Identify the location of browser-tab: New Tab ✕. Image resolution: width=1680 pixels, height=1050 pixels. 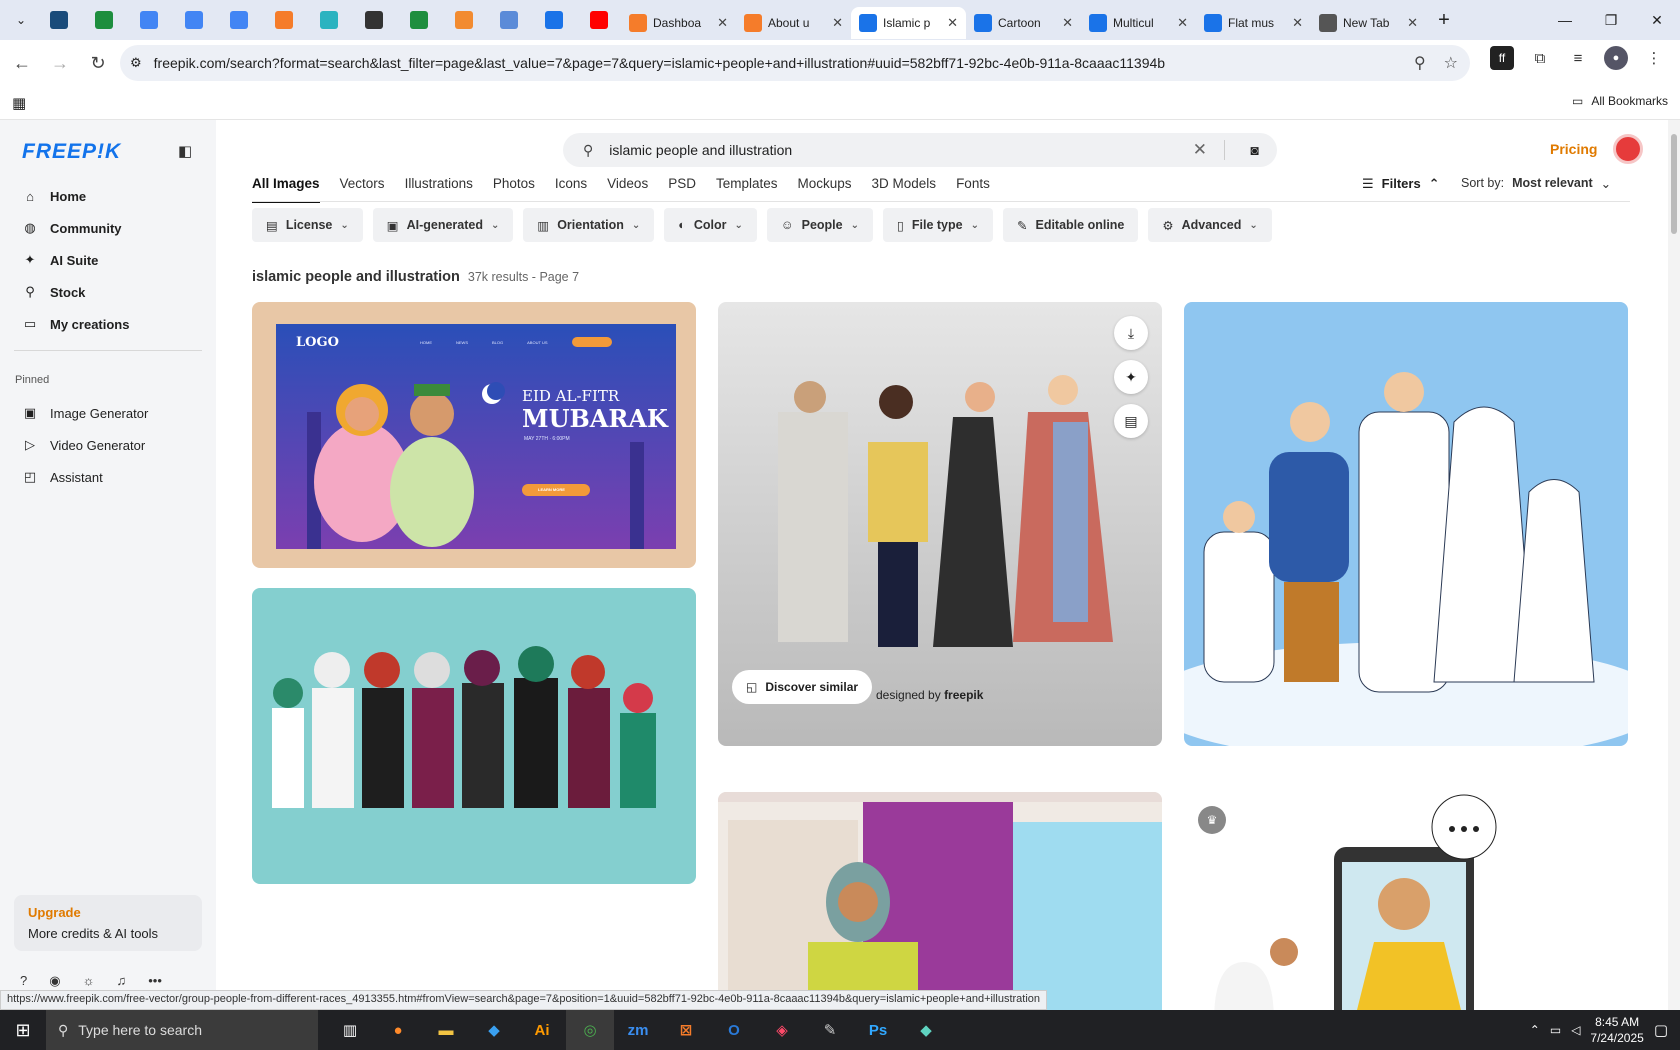
(1368, 23).